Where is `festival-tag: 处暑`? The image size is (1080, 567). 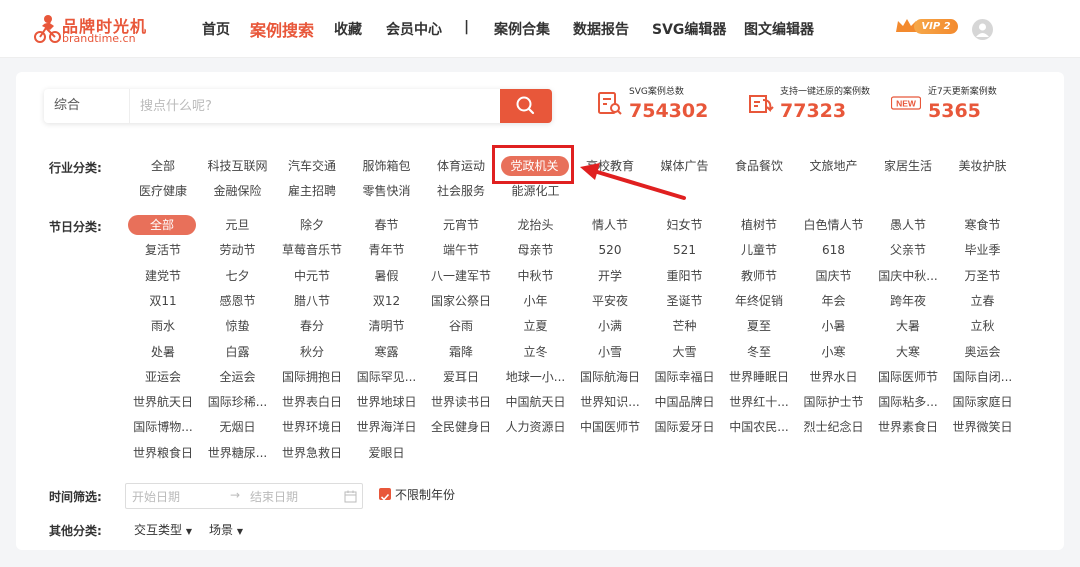 festival-tag: 处暑 is located at coordinates (163, 352).